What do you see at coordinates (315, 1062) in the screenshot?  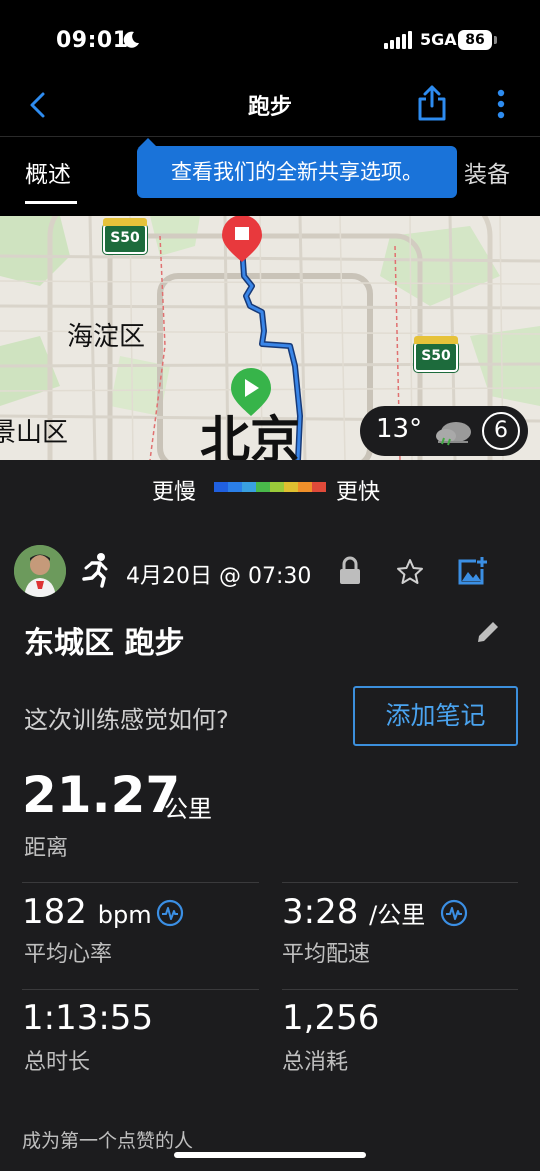 I see `calories-label: 总消耗` at bounding box center [315, 1062].